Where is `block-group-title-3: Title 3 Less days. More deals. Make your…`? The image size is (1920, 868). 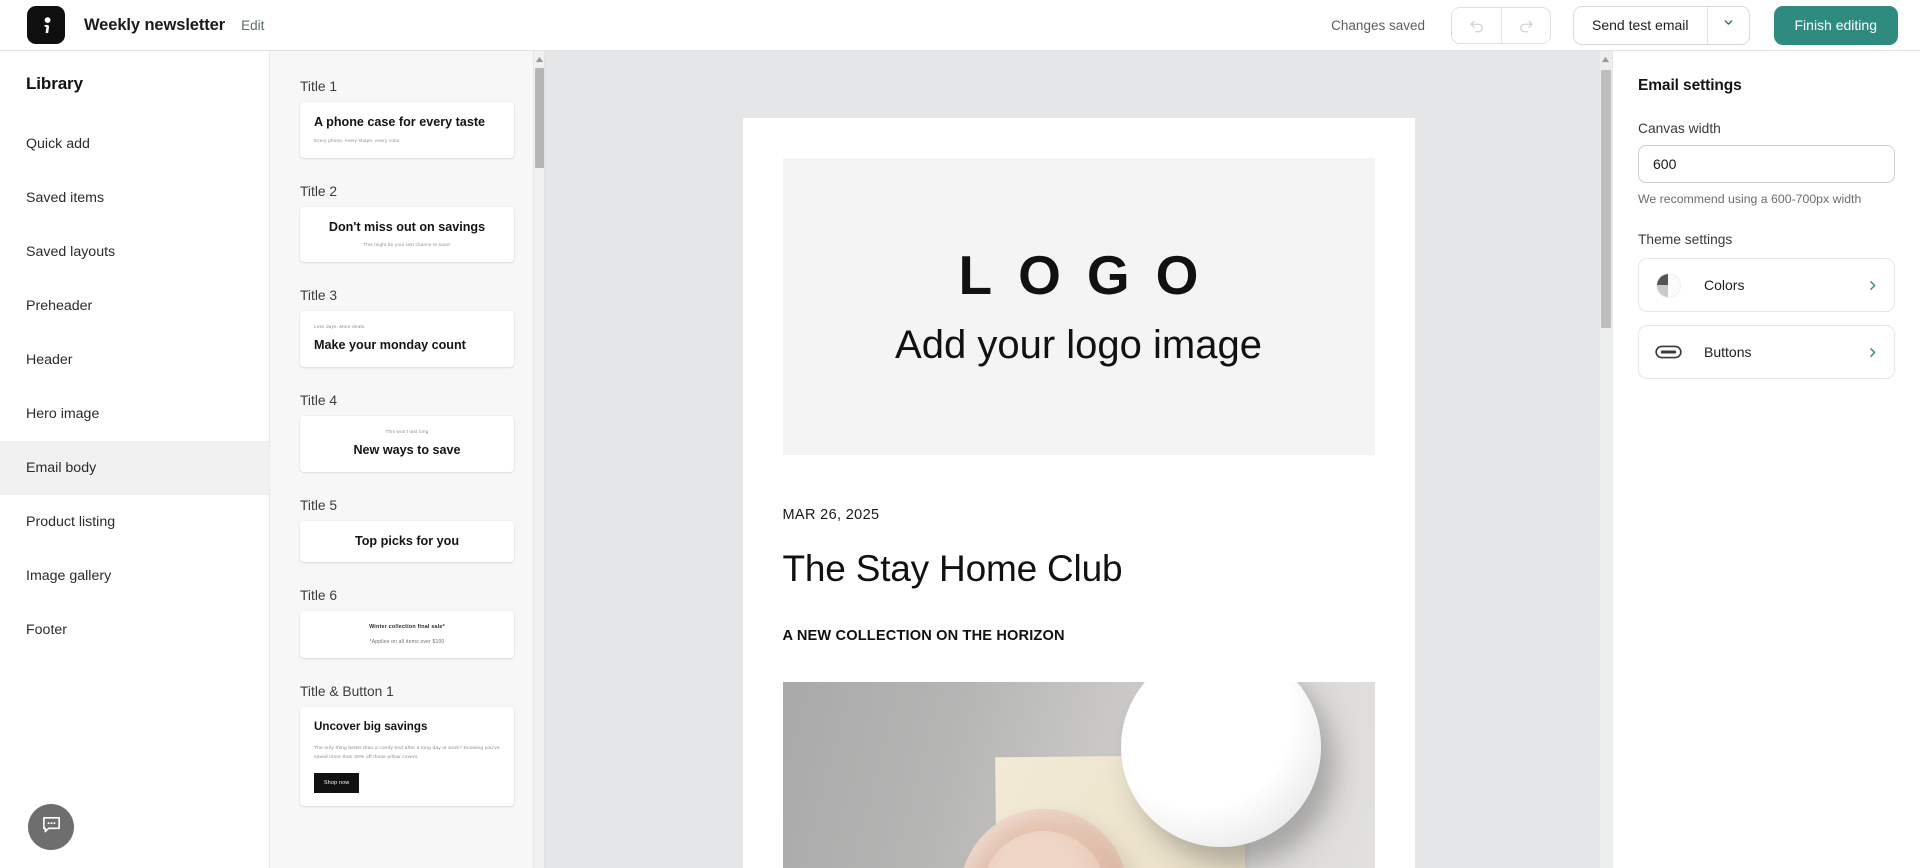
block-group-title-3: Title 3 Less days. More deals. Make your… is located at coordinates (407, 327).